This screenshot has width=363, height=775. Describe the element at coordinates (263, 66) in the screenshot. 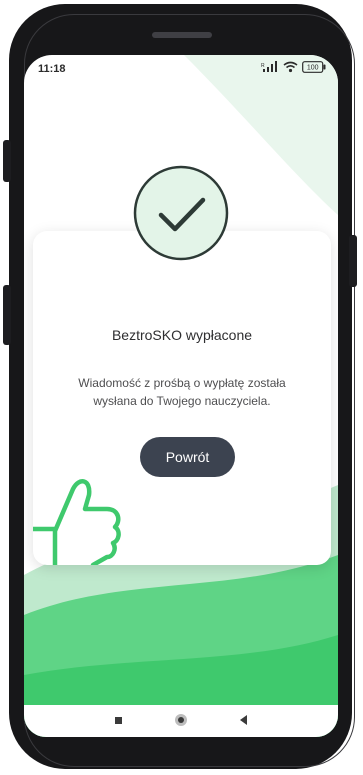

I see `network-type-label: R` at that location.